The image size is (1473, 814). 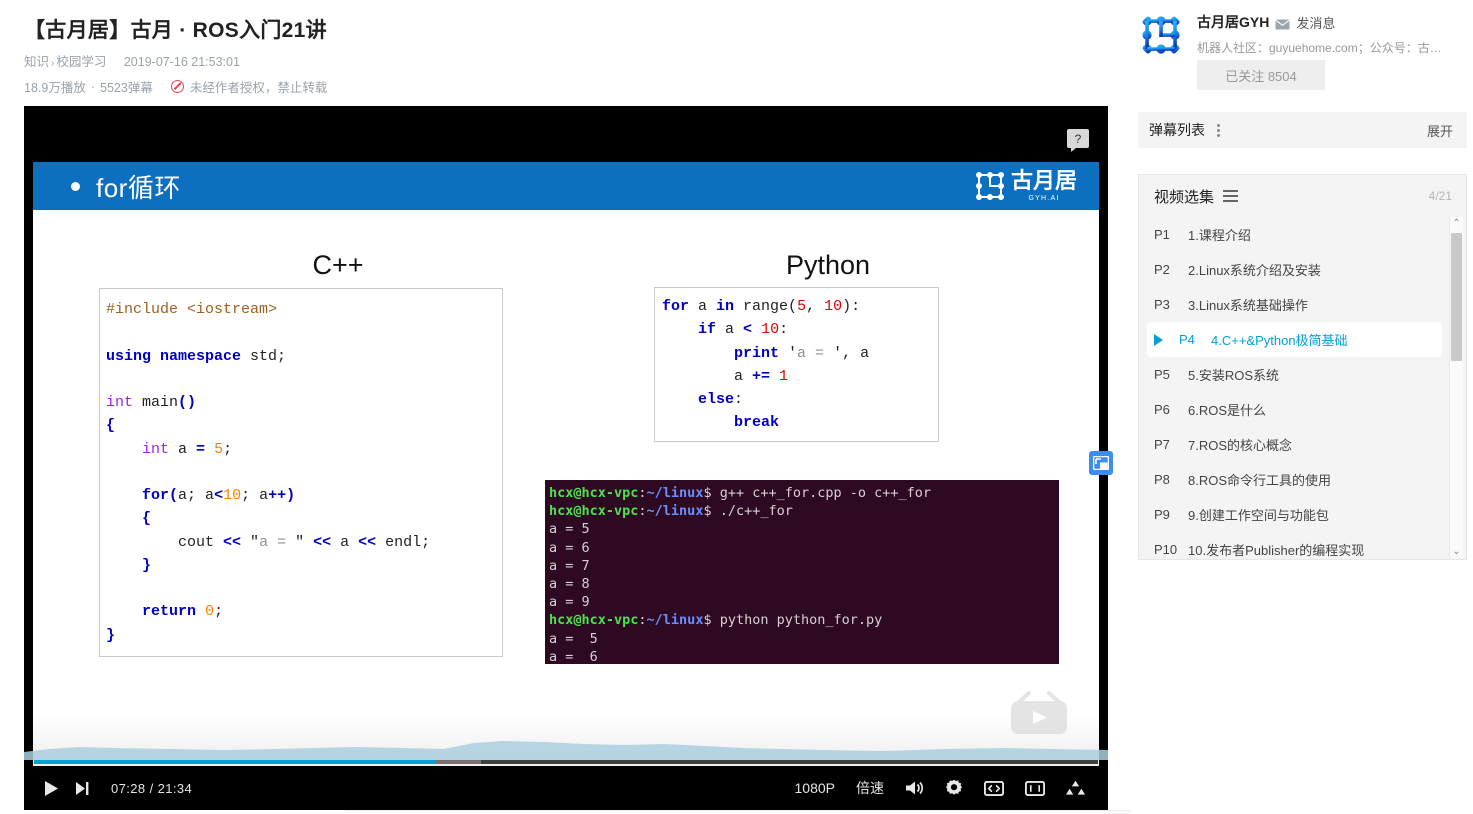 What do you see at coordinates (815, 353) in the screenshot?
I see `code-token: a =` at bounding box center [815, 353].